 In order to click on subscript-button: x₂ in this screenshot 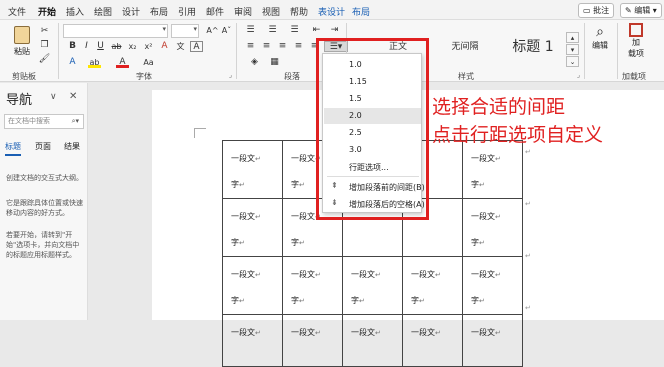, I will do `click(132, 46)`.